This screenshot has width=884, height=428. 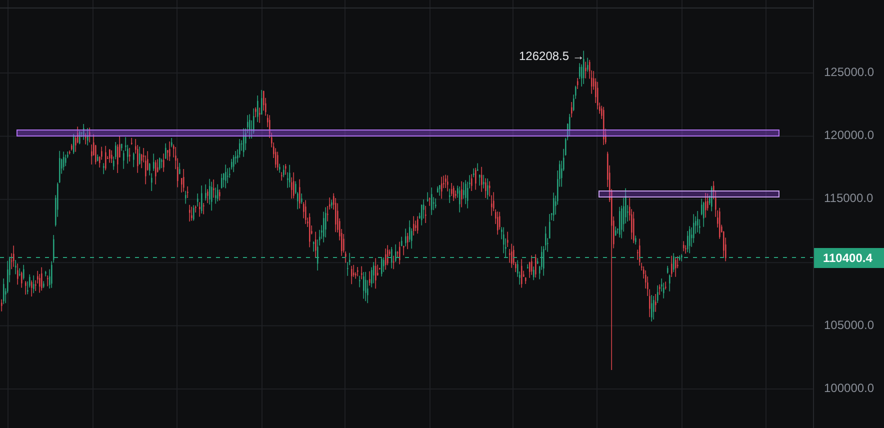 I want to click on axis-label: 100000.0, so click(x=849, y=388).